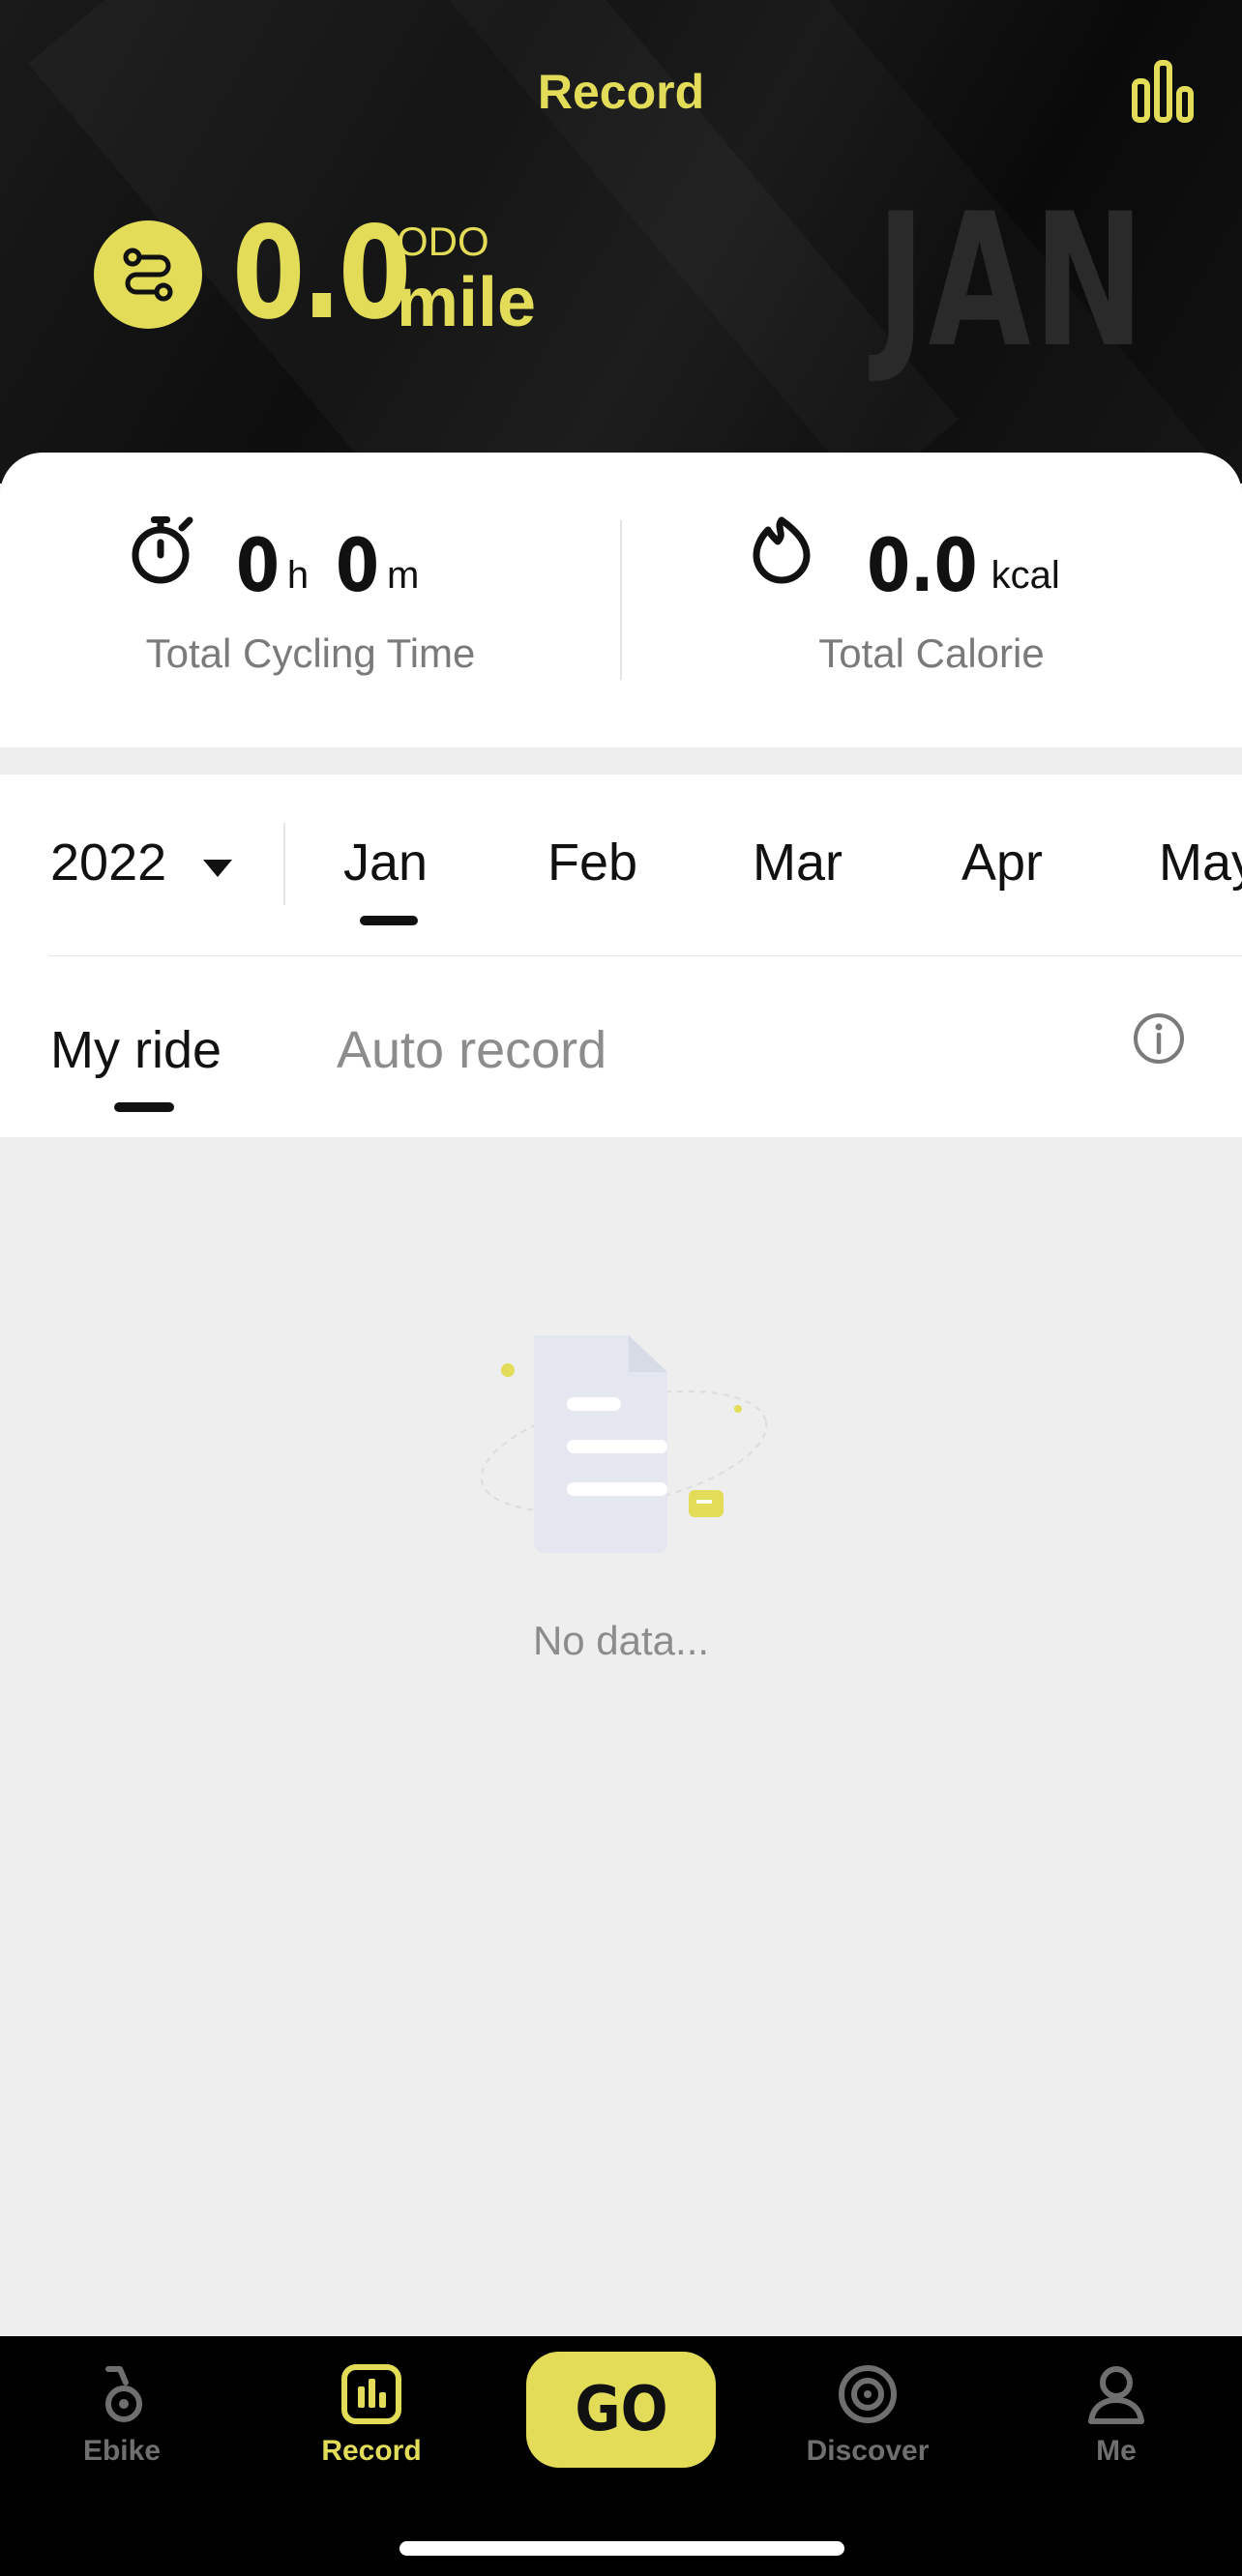 The height and width of the screenshot is (2576, 1242). I want to click on calorie-summary: 0.0 kcal Total Calorie, so click(931, 600).